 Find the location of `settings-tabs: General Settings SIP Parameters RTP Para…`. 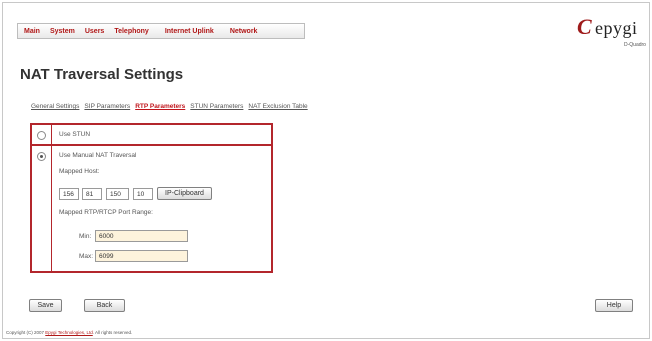

settings-tabs: General Settings SIP Parameters RTP Para… is located at coordinates (169, 106).